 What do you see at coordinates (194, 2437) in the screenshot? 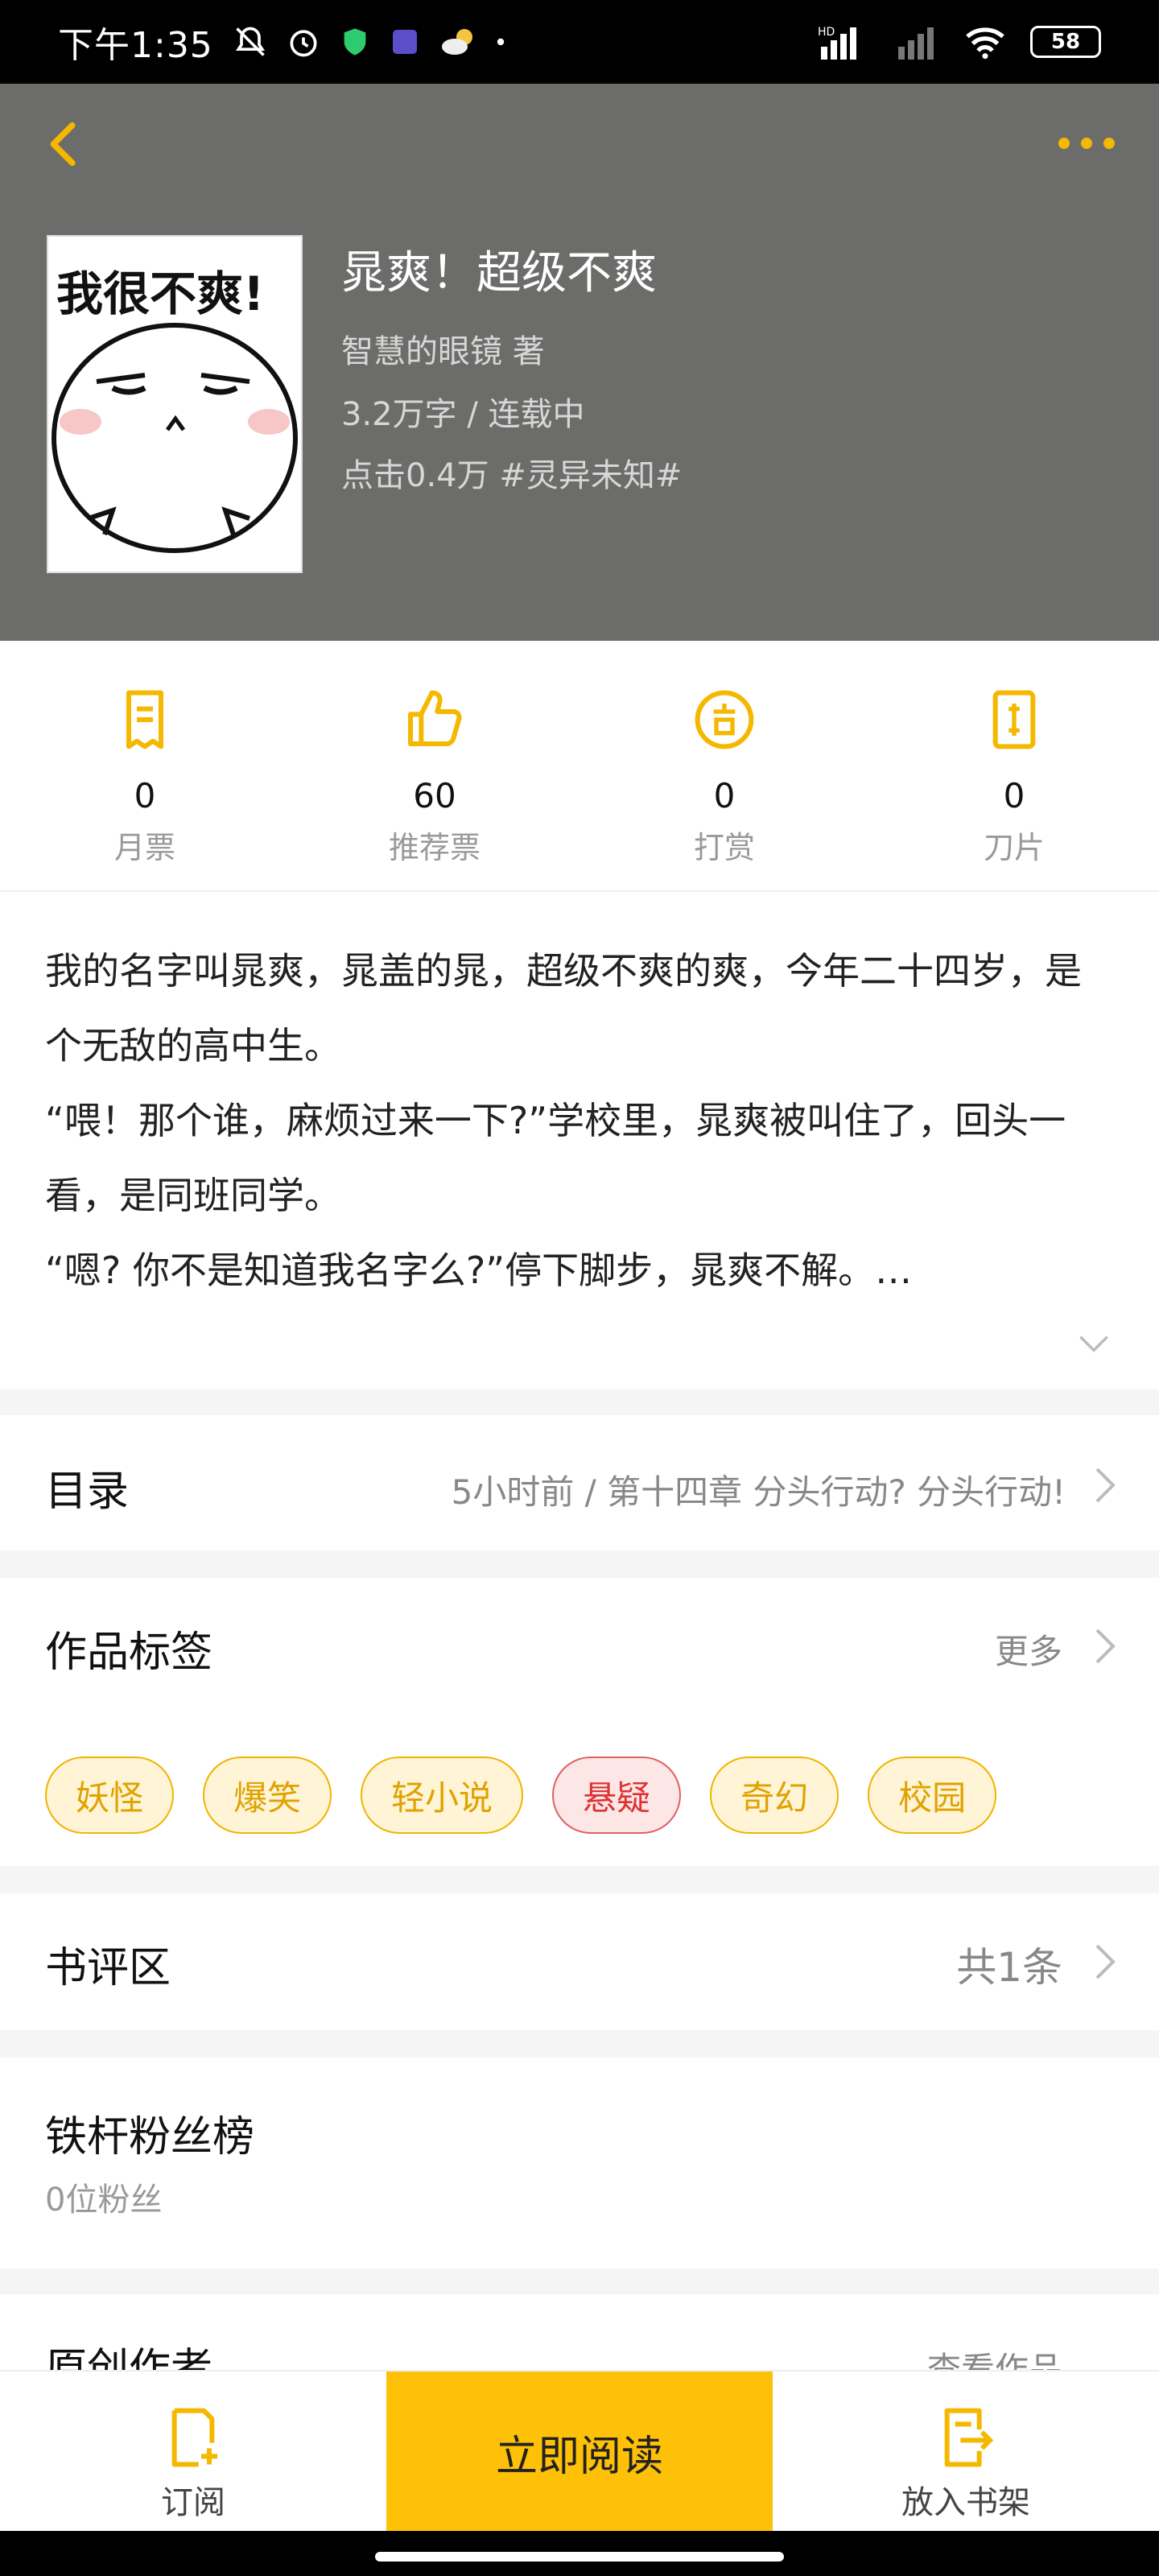
I see `subscribe-icon` at bounding box center [194, 2437].